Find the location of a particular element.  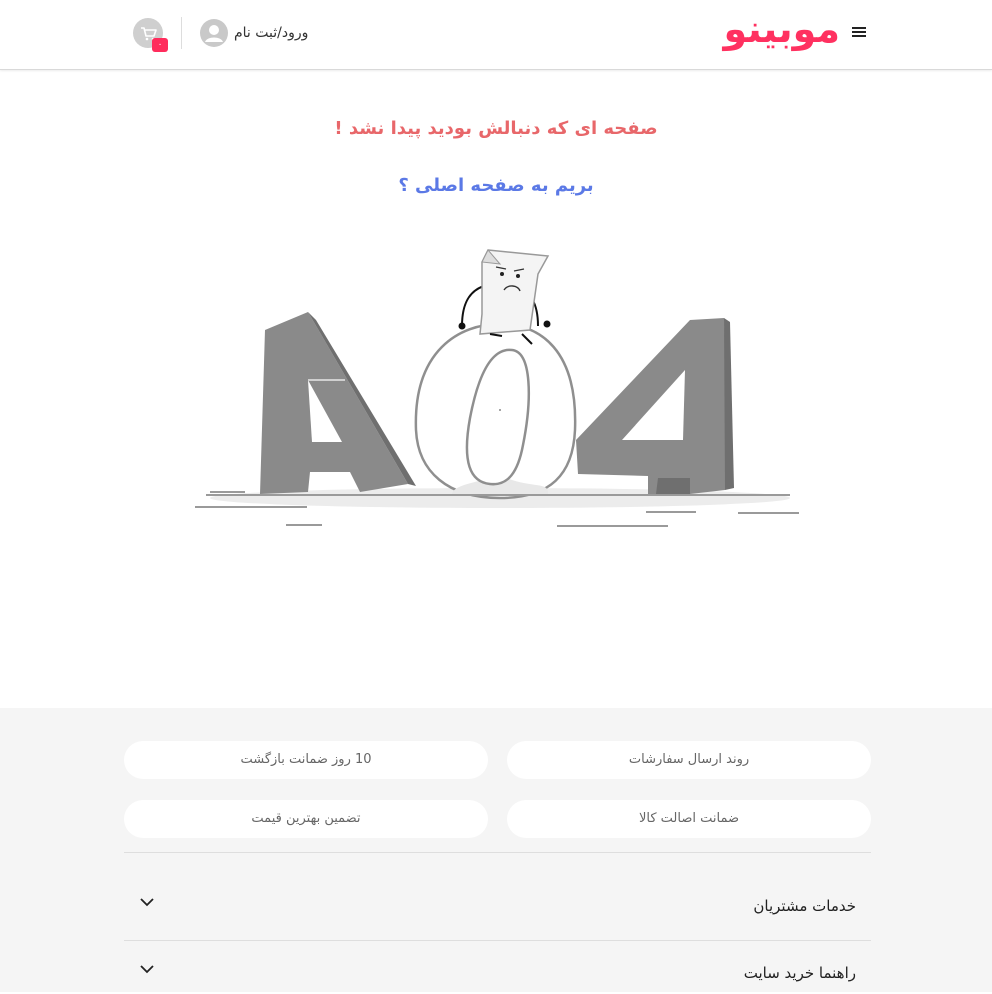

service-order-process: روند ارسال سفارشات is located at coordinates (689, 760).